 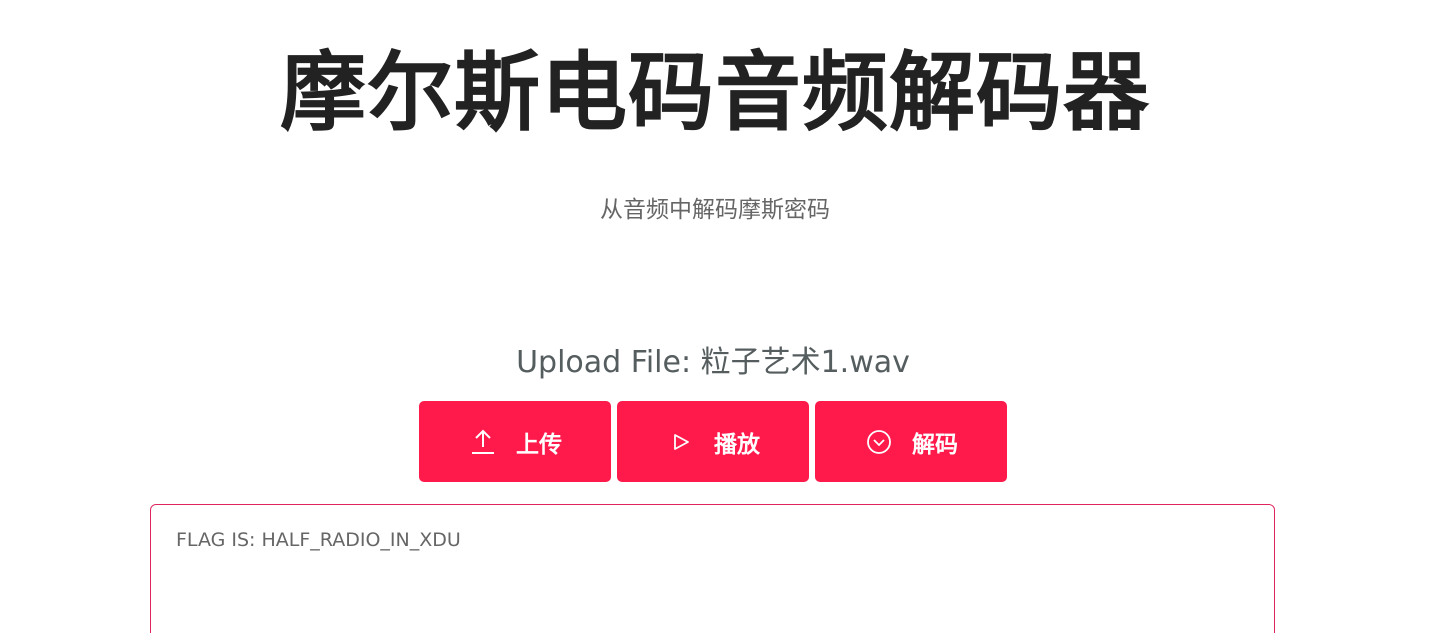 What do you see at coordinates (935, 444) in the screenshot?
I see `decode-button-label: 解码` at bounding box center [935, 444].